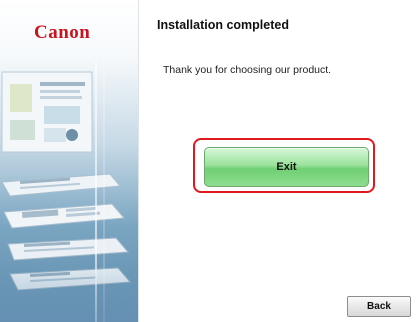  Describe the element at coordinates (138, 161) in the screenshot. I see `sidebar-divider` at that location.